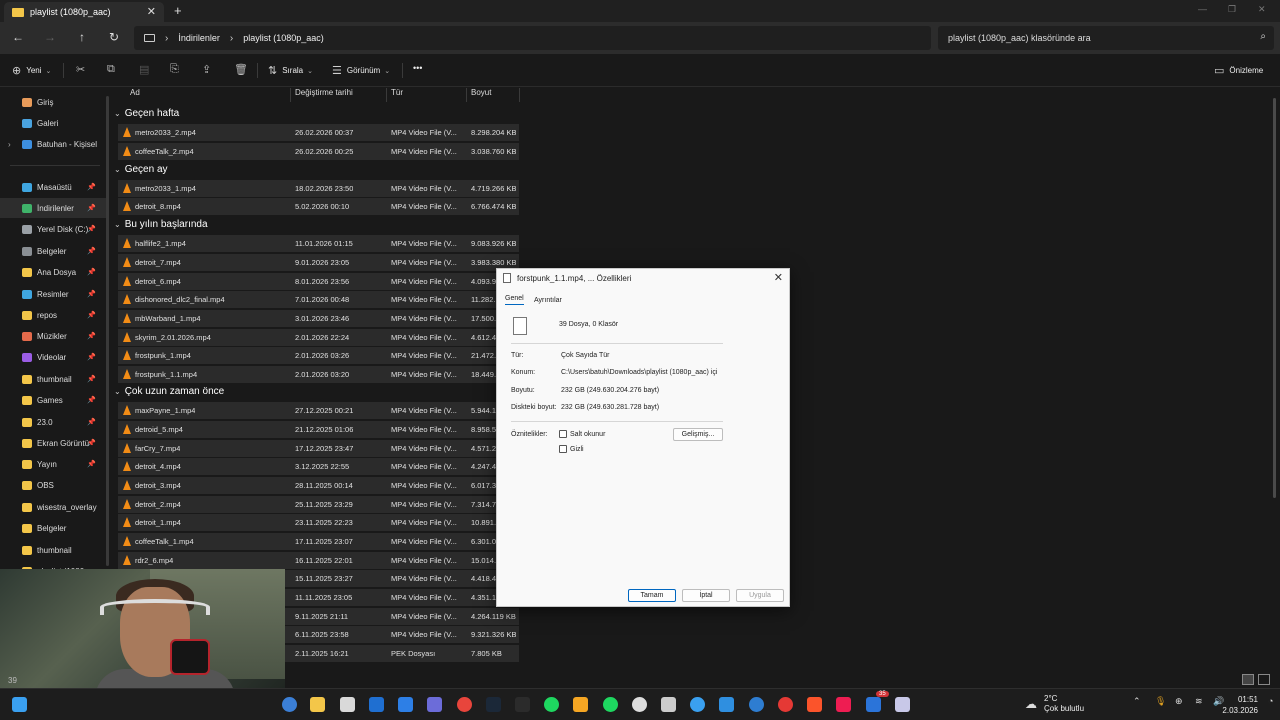 This screenshot has height=720, width=1280. What do you see at coordinates (1202, 9) in the screenshot?
I see `minimize-button: —` at bounding box center [1202, 9].